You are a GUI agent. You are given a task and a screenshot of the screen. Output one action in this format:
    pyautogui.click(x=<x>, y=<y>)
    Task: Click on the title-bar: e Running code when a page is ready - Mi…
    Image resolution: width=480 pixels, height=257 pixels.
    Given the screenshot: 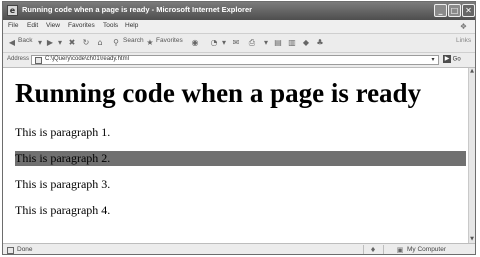 What is the action you would take?
    pyautogui.click(x=239, y=11)
    